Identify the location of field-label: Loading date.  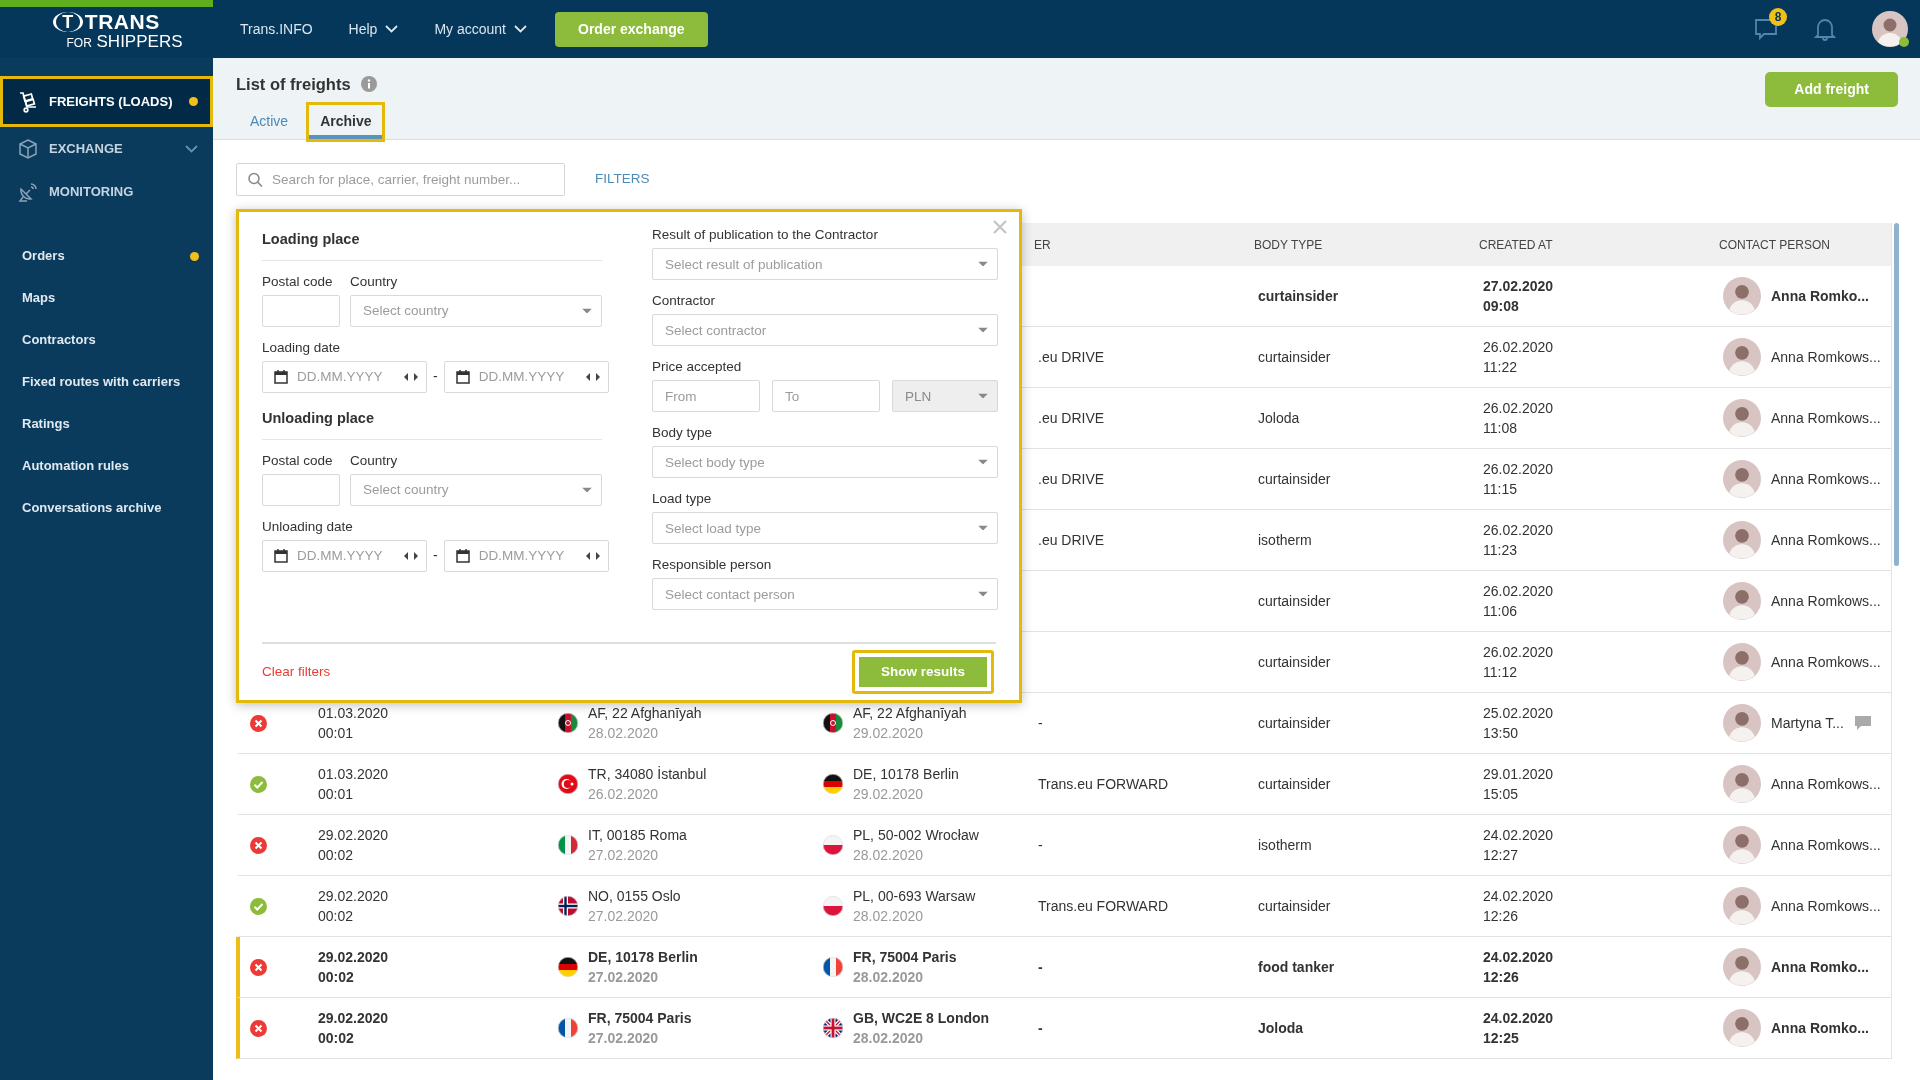
(302, 347).